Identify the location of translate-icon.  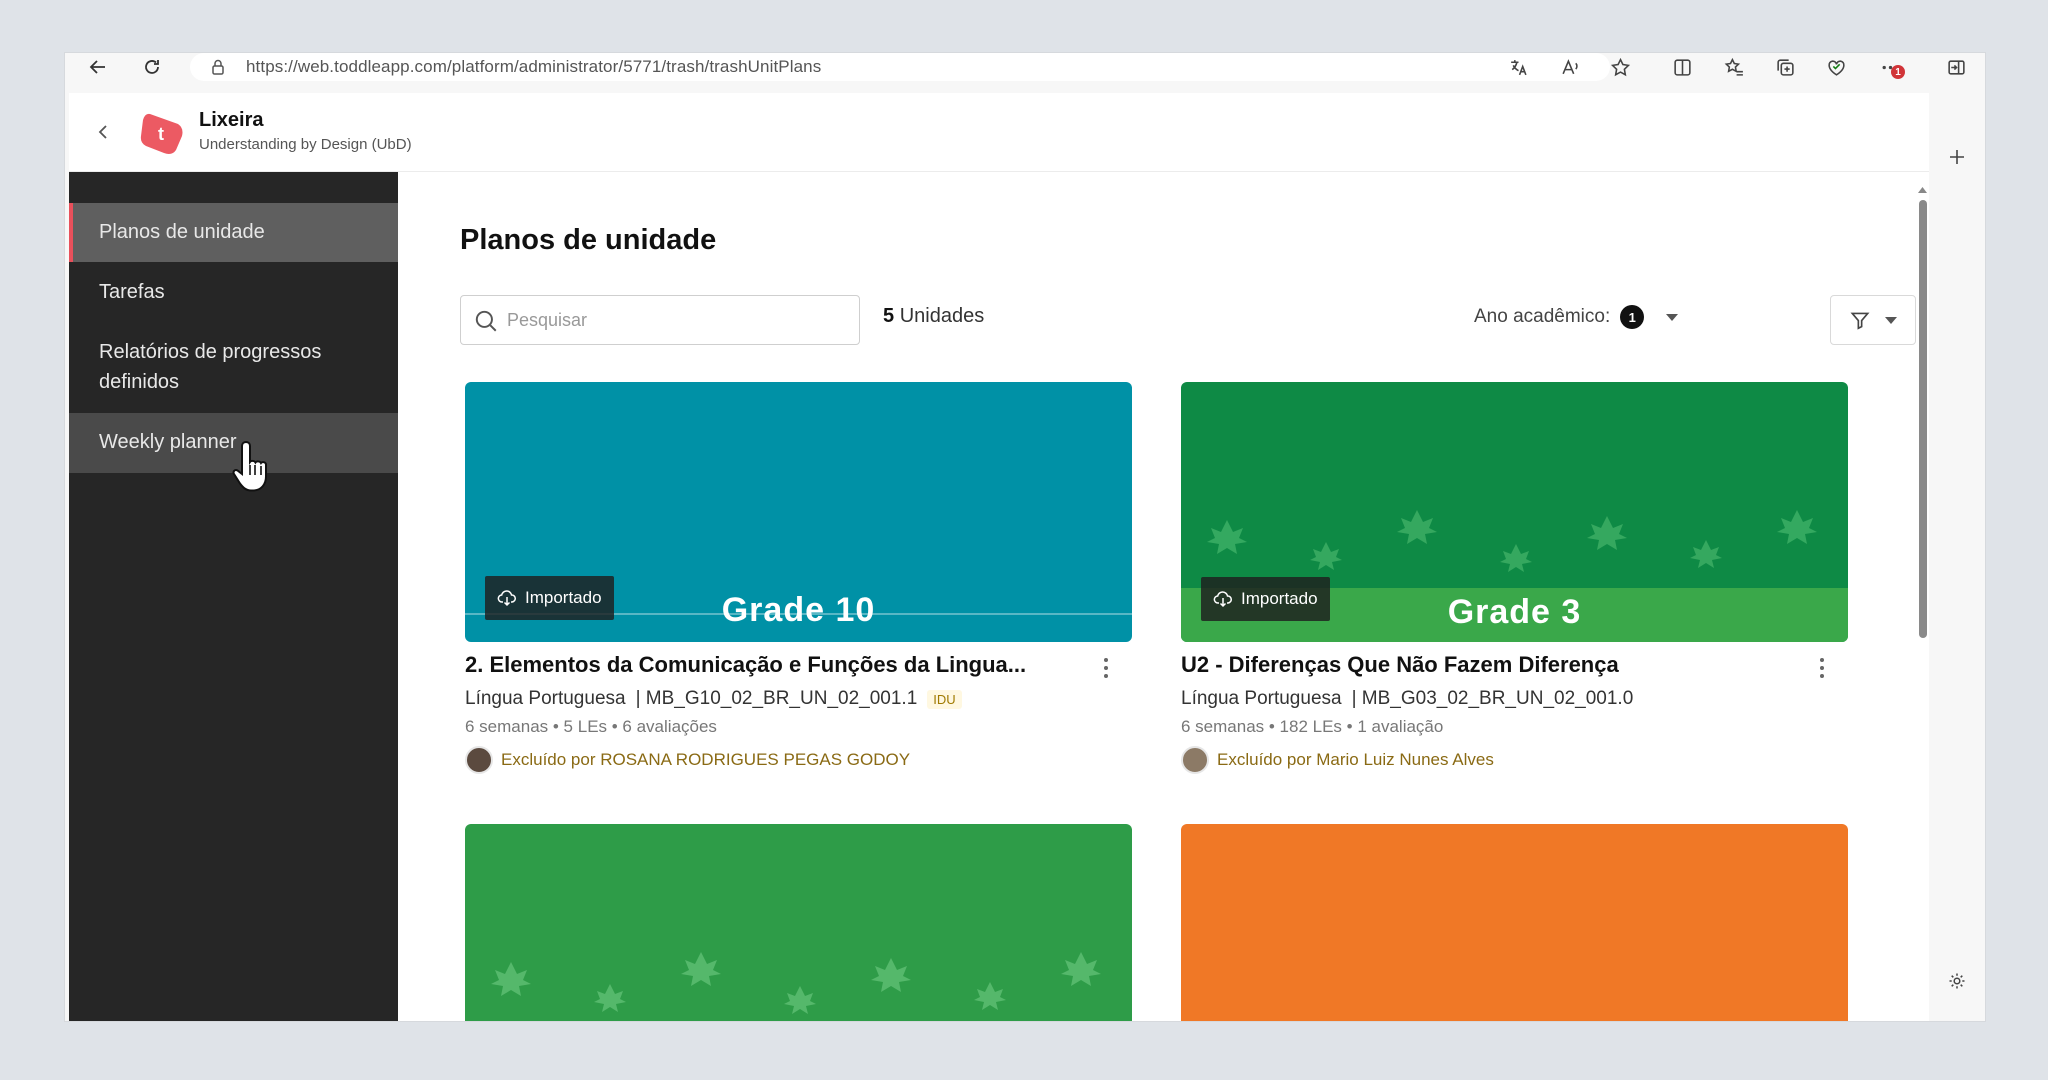
(1518, 67).